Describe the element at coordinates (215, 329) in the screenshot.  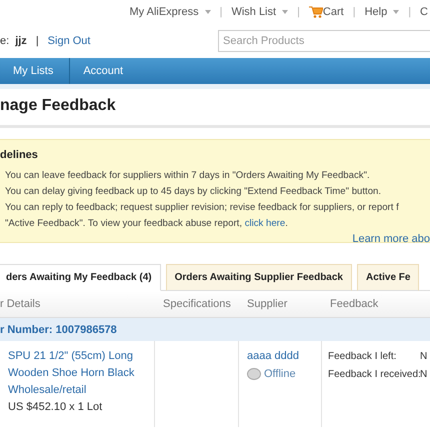
I see `order-number: r Number: 1007986578` at that location.